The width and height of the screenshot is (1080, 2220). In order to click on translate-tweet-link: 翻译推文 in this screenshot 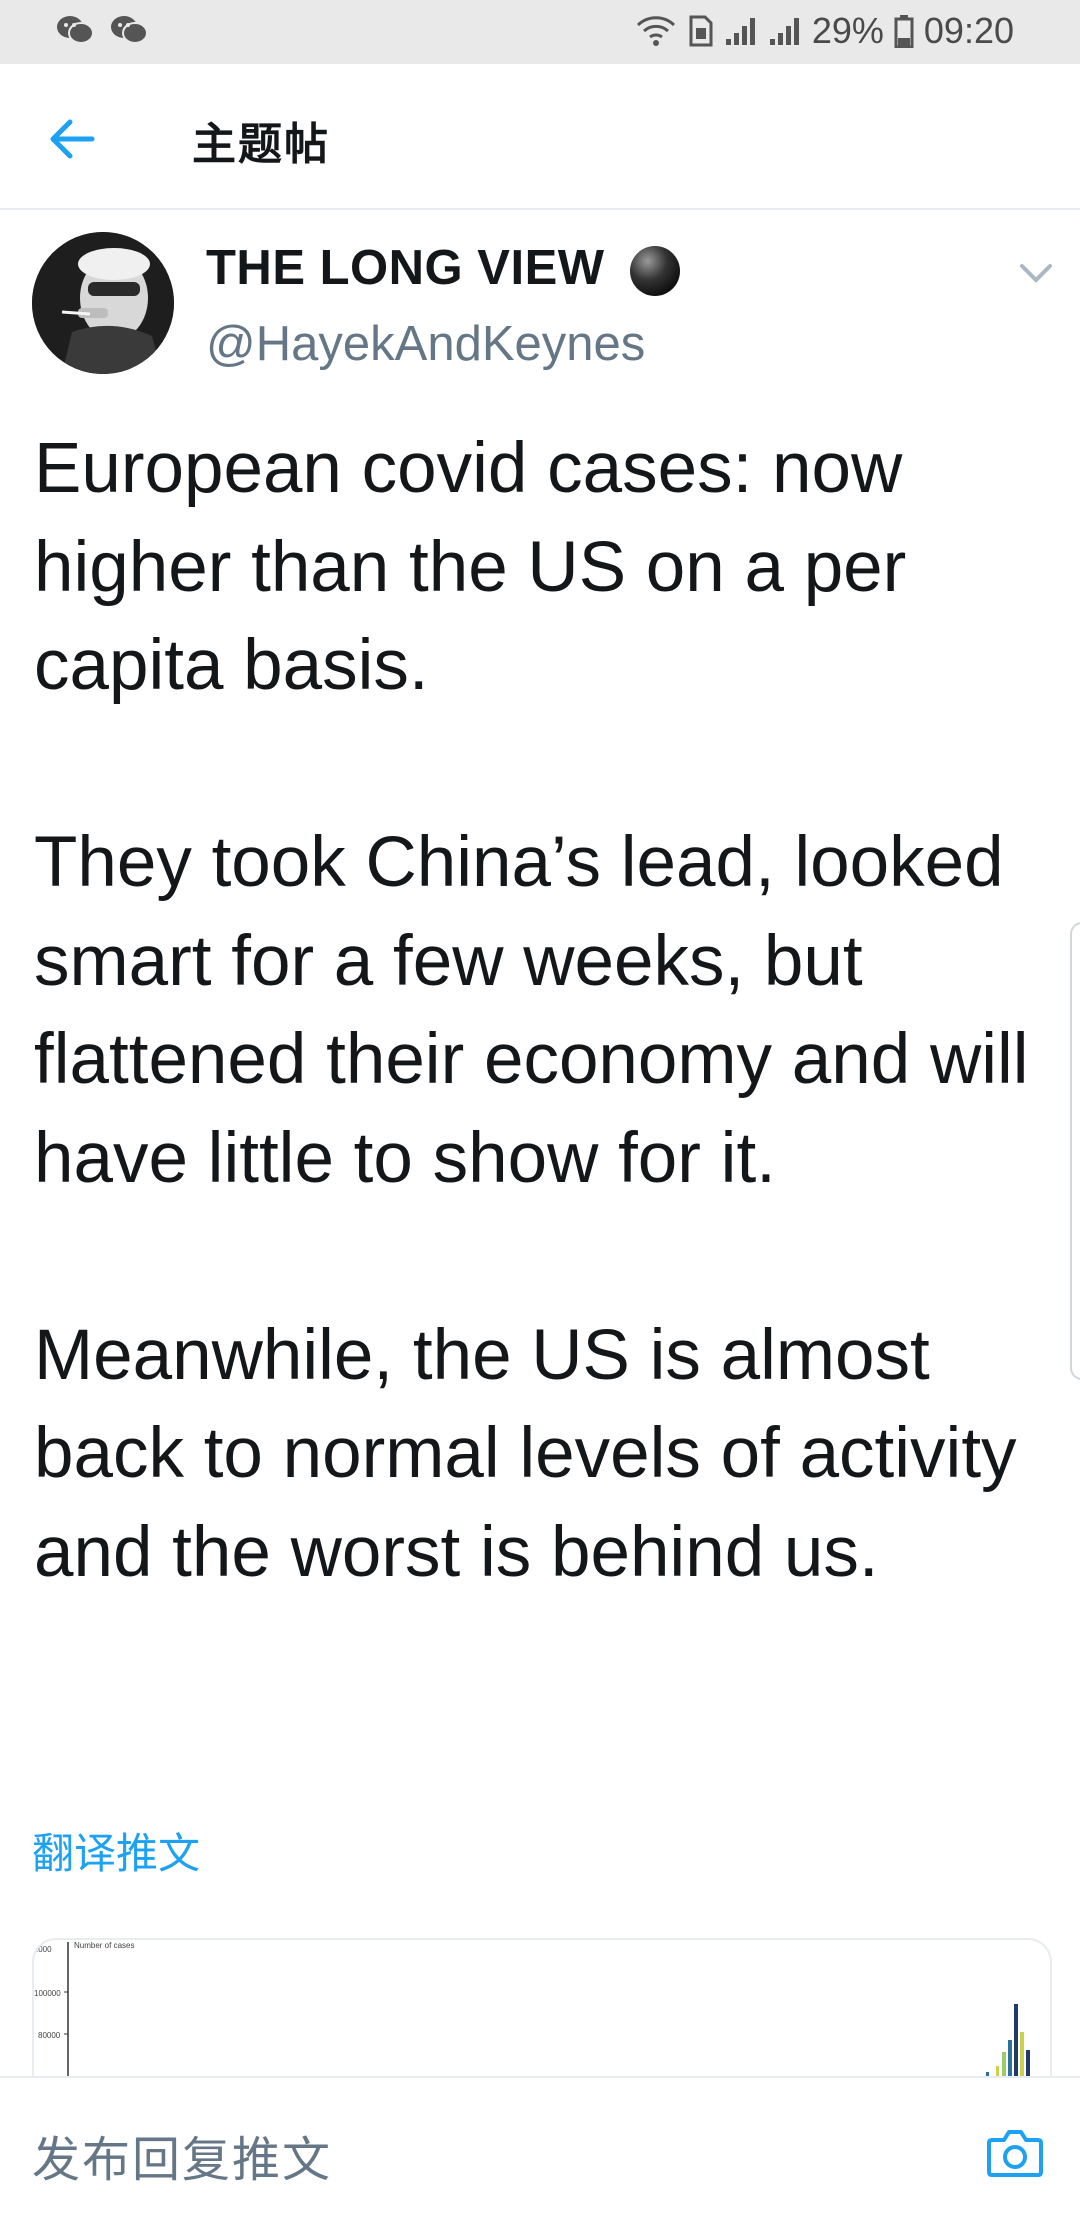, I will do `click(116, 1850)`.